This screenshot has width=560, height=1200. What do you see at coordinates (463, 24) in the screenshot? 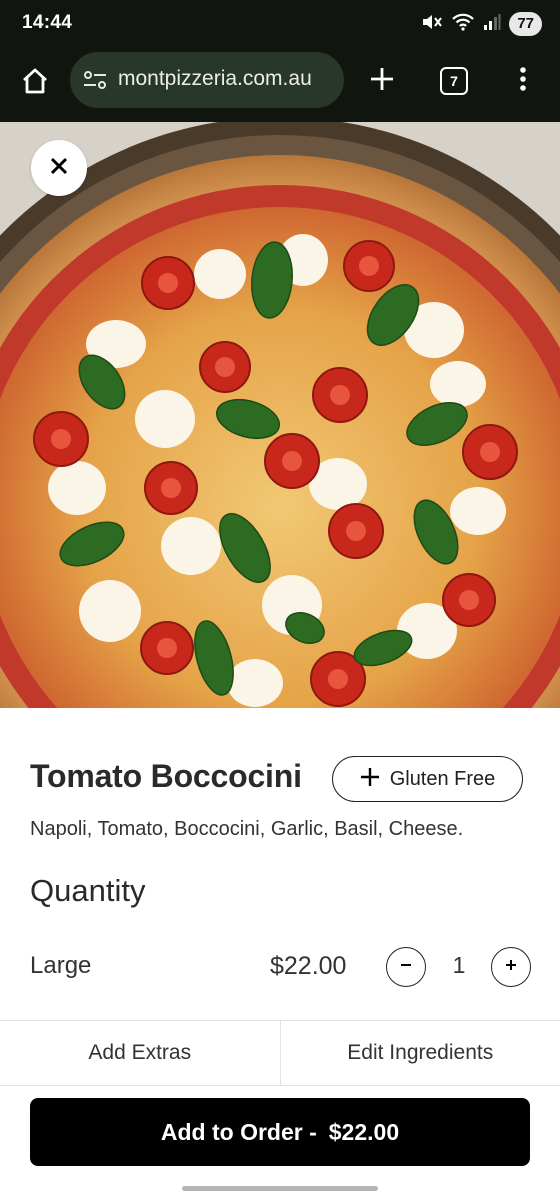
I see `wifi-icon` at bounding box center [463, 24].